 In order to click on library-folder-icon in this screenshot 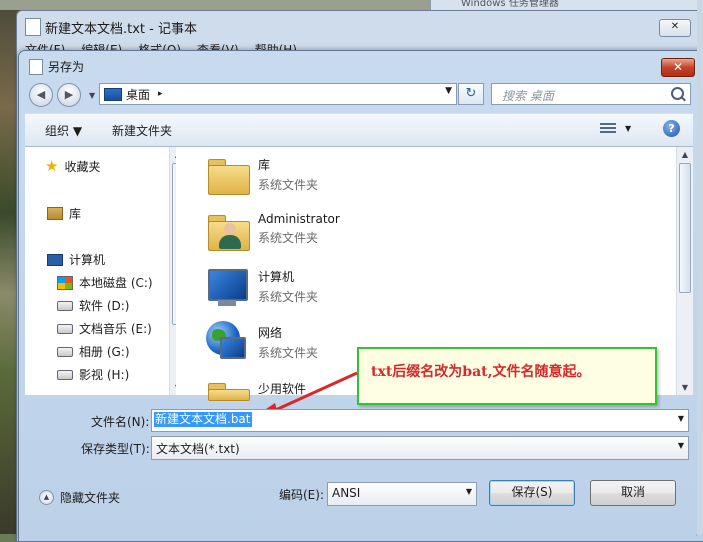, I will do `click(228, 175)`.